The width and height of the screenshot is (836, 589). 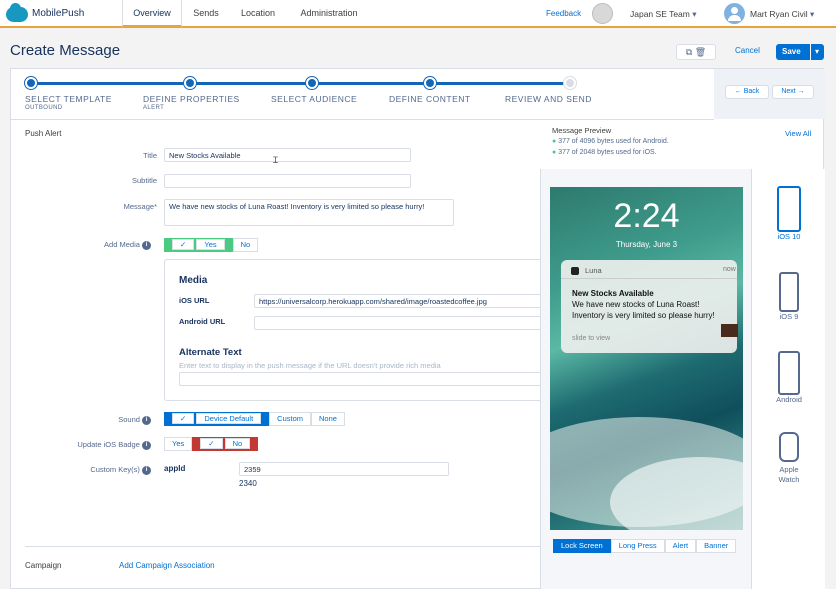 What do you see at coordinates (329, 14) in the screenshot?
I see `tab-administration: Administration` at bounding box center [329, 14].